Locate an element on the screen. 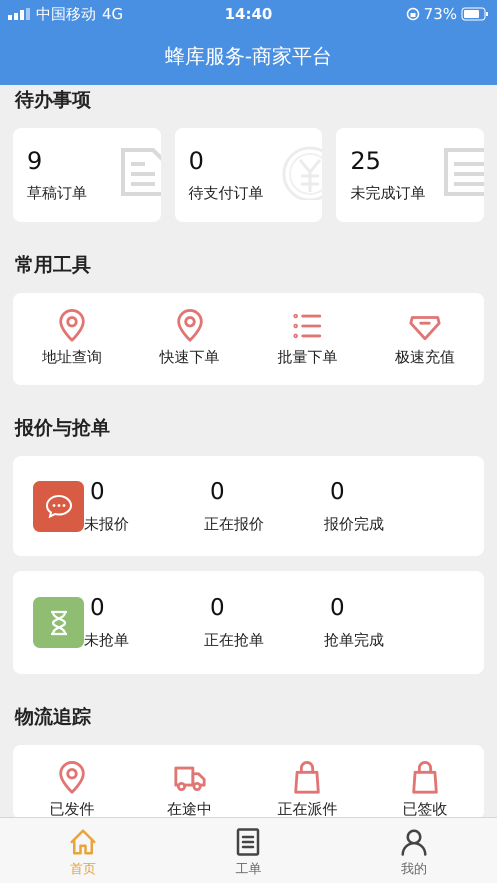  shortcut-label: 极速充值 is located at coordinates (425, 357).